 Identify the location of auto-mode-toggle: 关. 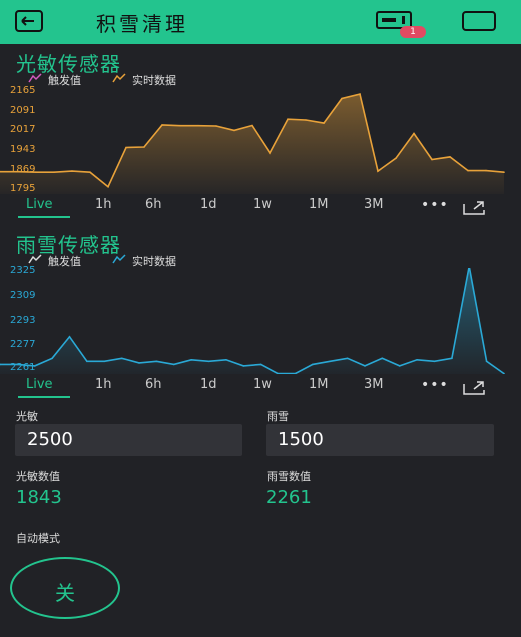
(65, 588).